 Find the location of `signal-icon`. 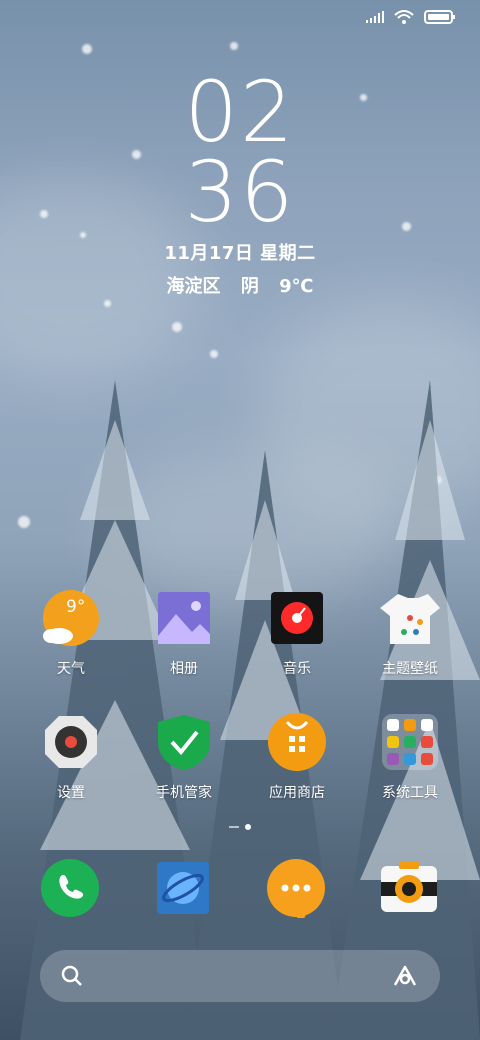

signal-icon is located at coordinates (375, 17).